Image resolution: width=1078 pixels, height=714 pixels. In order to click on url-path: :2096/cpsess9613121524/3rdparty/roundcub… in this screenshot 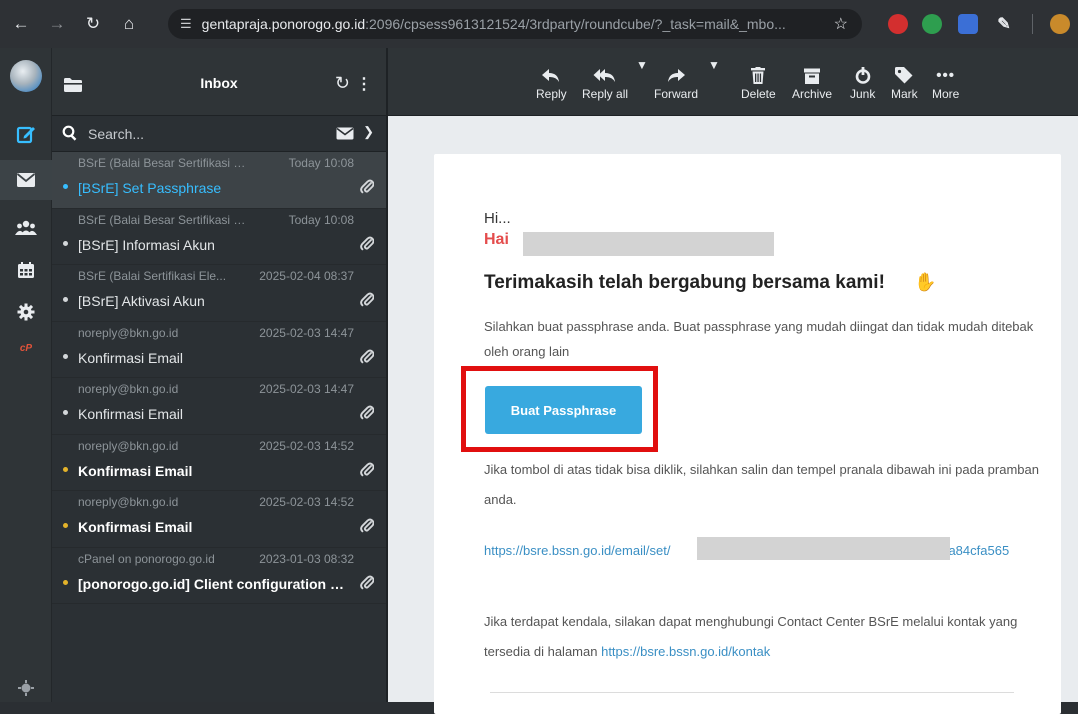, I will do `click(575, 24)`.